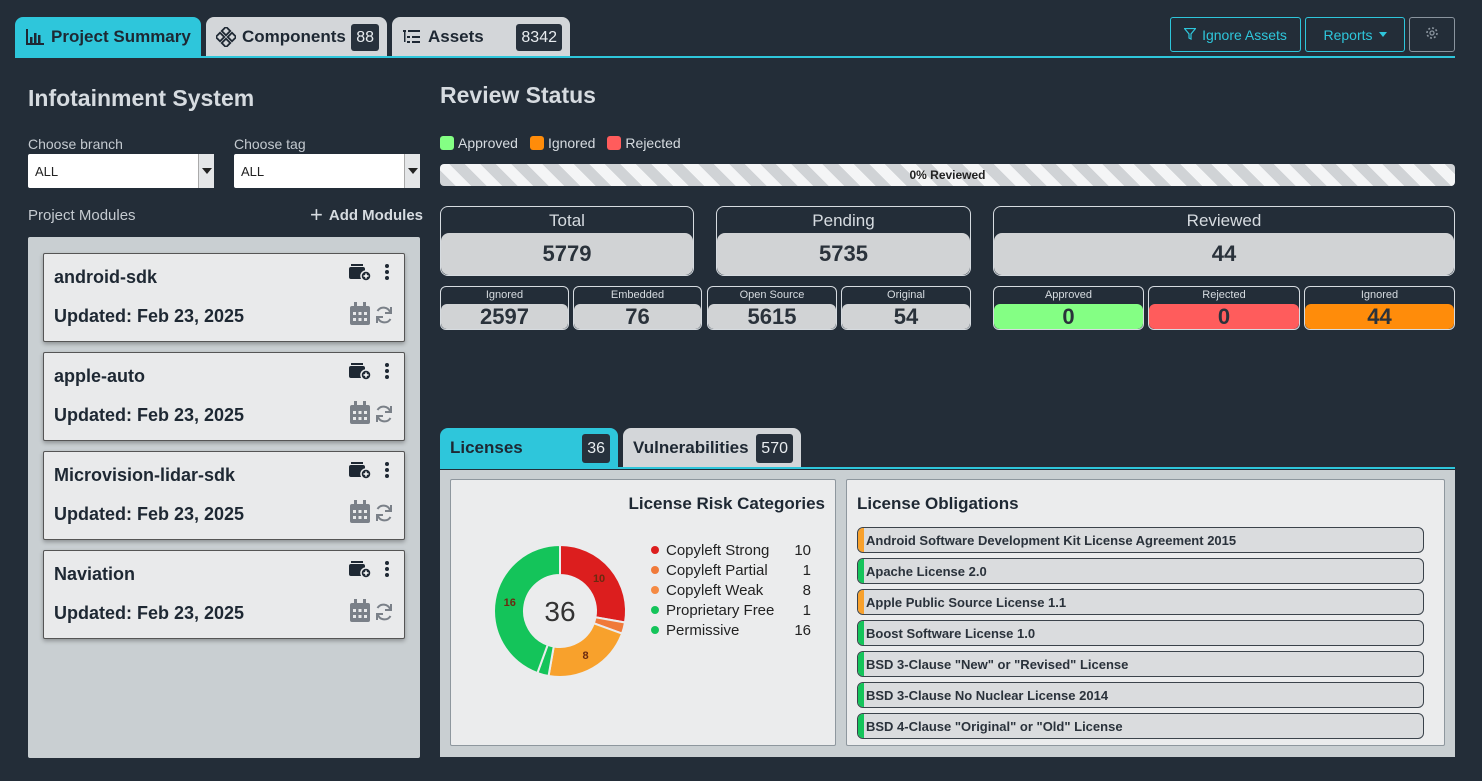  Describe the element at coordinates (224, 594) in the screenshot. I see `module-card: Naviation Updated: Feb 23, 2025` at that location.